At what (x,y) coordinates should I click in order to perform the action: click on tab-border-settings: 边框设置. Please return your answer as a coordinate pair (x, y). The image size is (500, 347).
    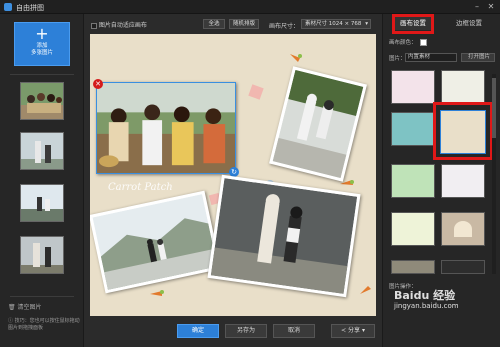
    Looking at the image, I should click on (469, 23).